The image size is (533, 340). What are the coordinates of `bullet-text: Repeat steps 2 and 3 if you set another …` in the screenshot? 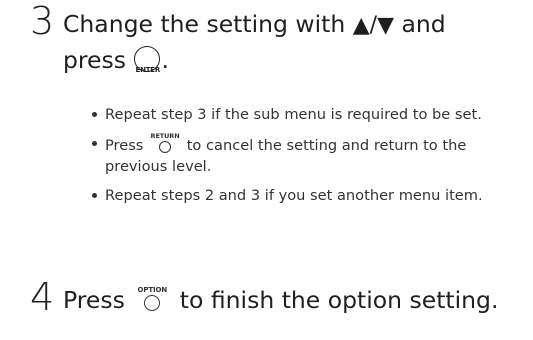 It's located at (294, 195).